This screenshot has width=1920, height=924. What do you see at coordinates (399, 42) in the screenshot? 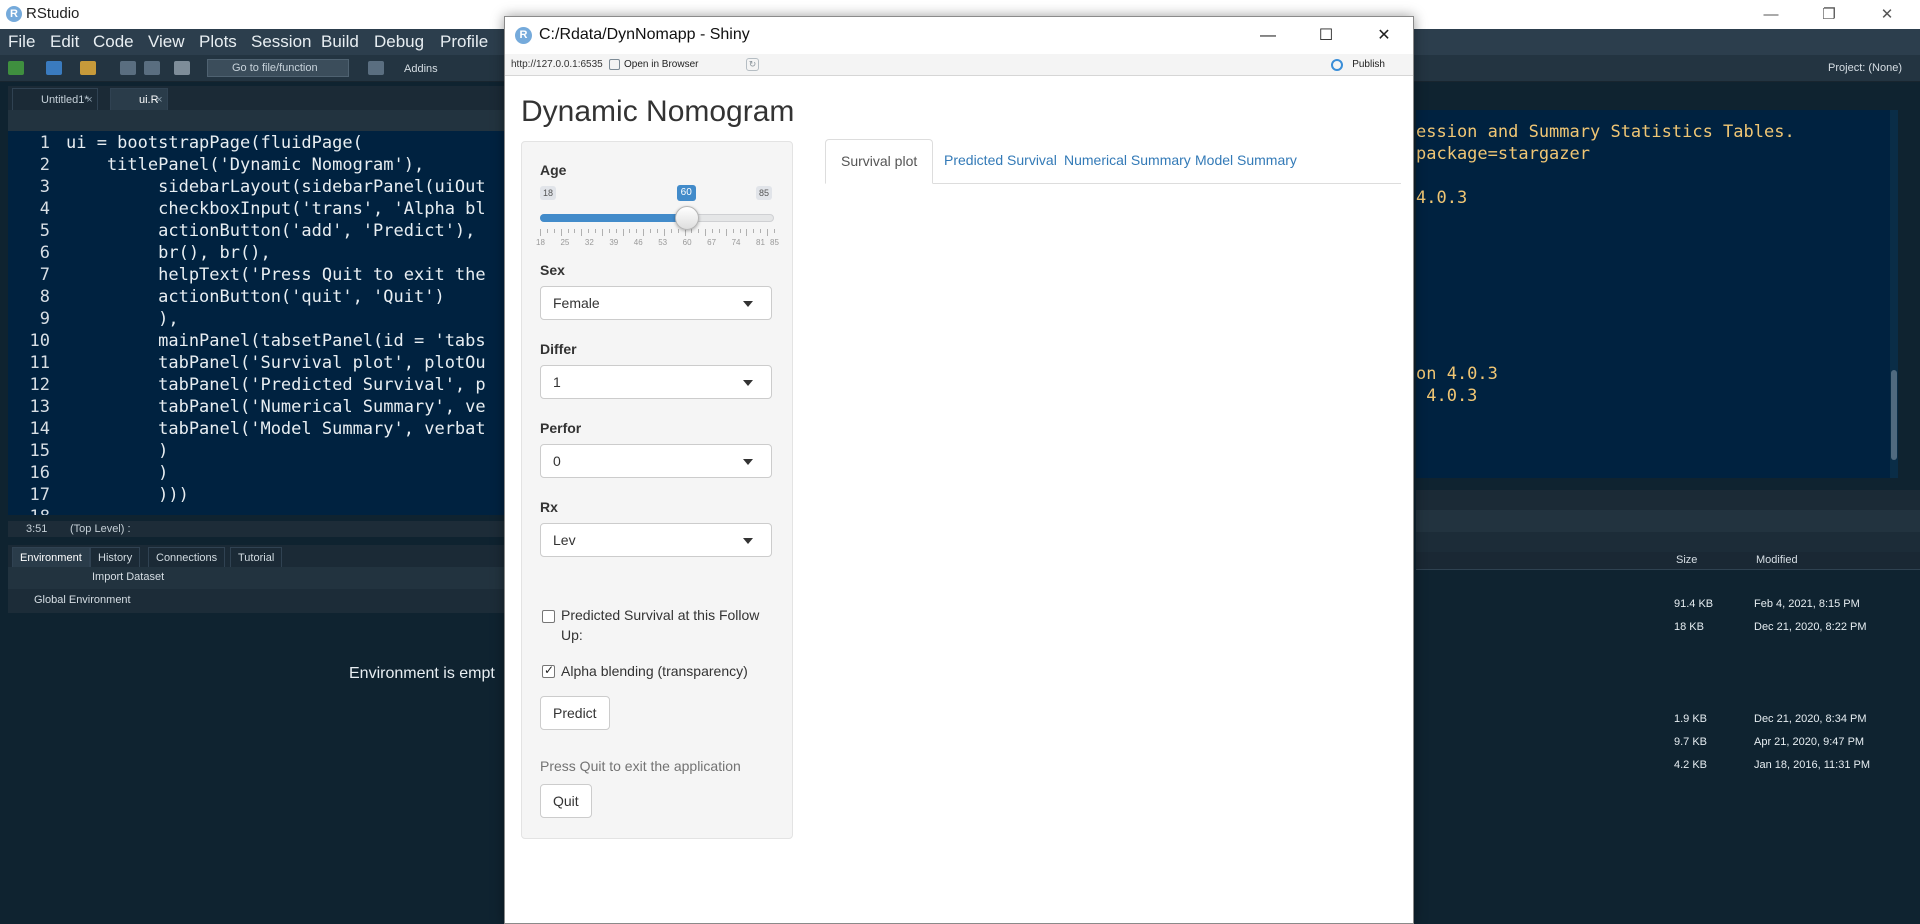
I see `menu-debug: Debug` at bounding box center [399, 42].